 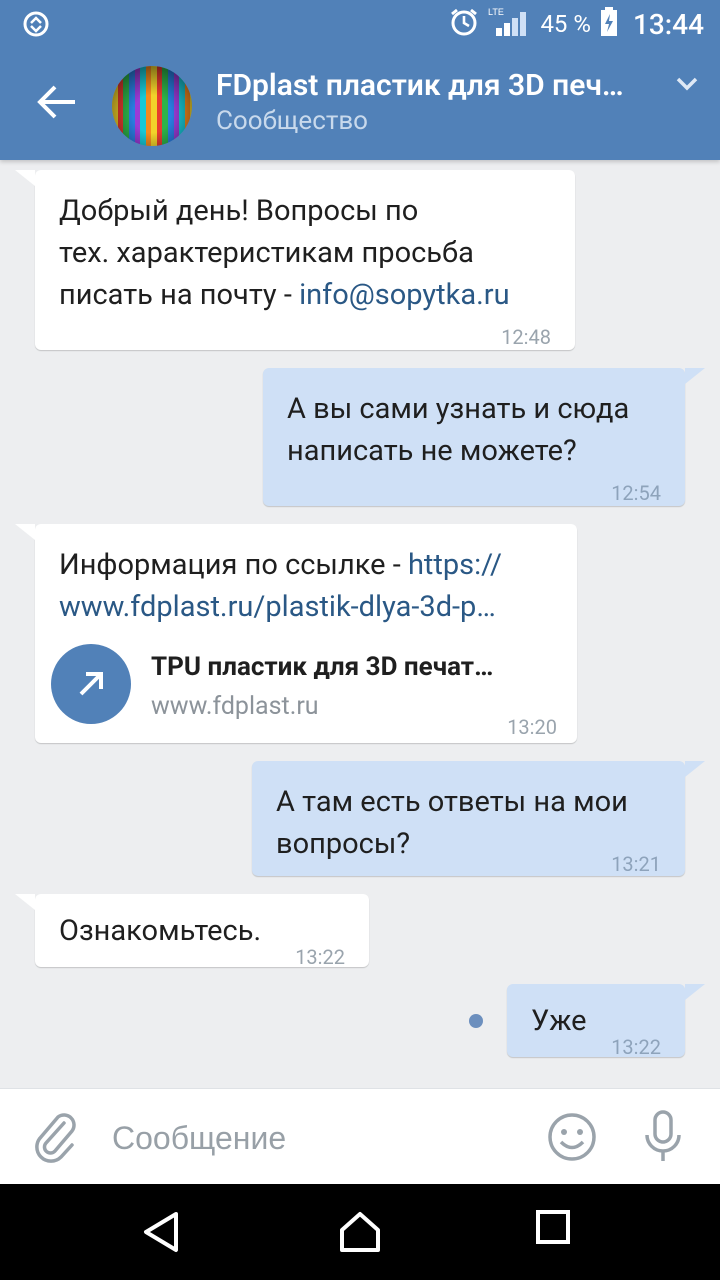 I want to click on message-text: Уже, so click(x=559, y=1021).